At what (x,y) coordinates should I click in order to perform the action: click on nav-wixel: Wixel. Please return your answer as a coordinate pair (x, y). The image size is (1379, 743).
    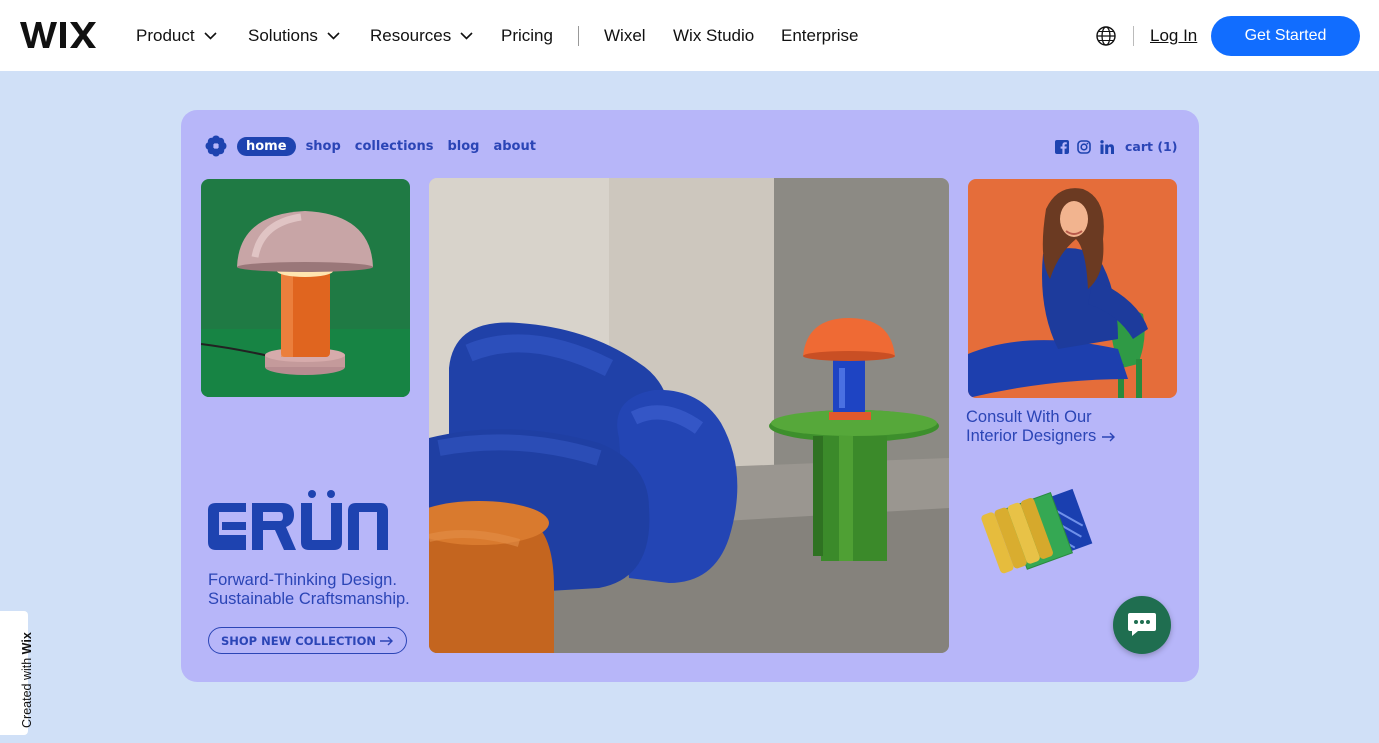
    Looking at the image, I should click on (625, 36).